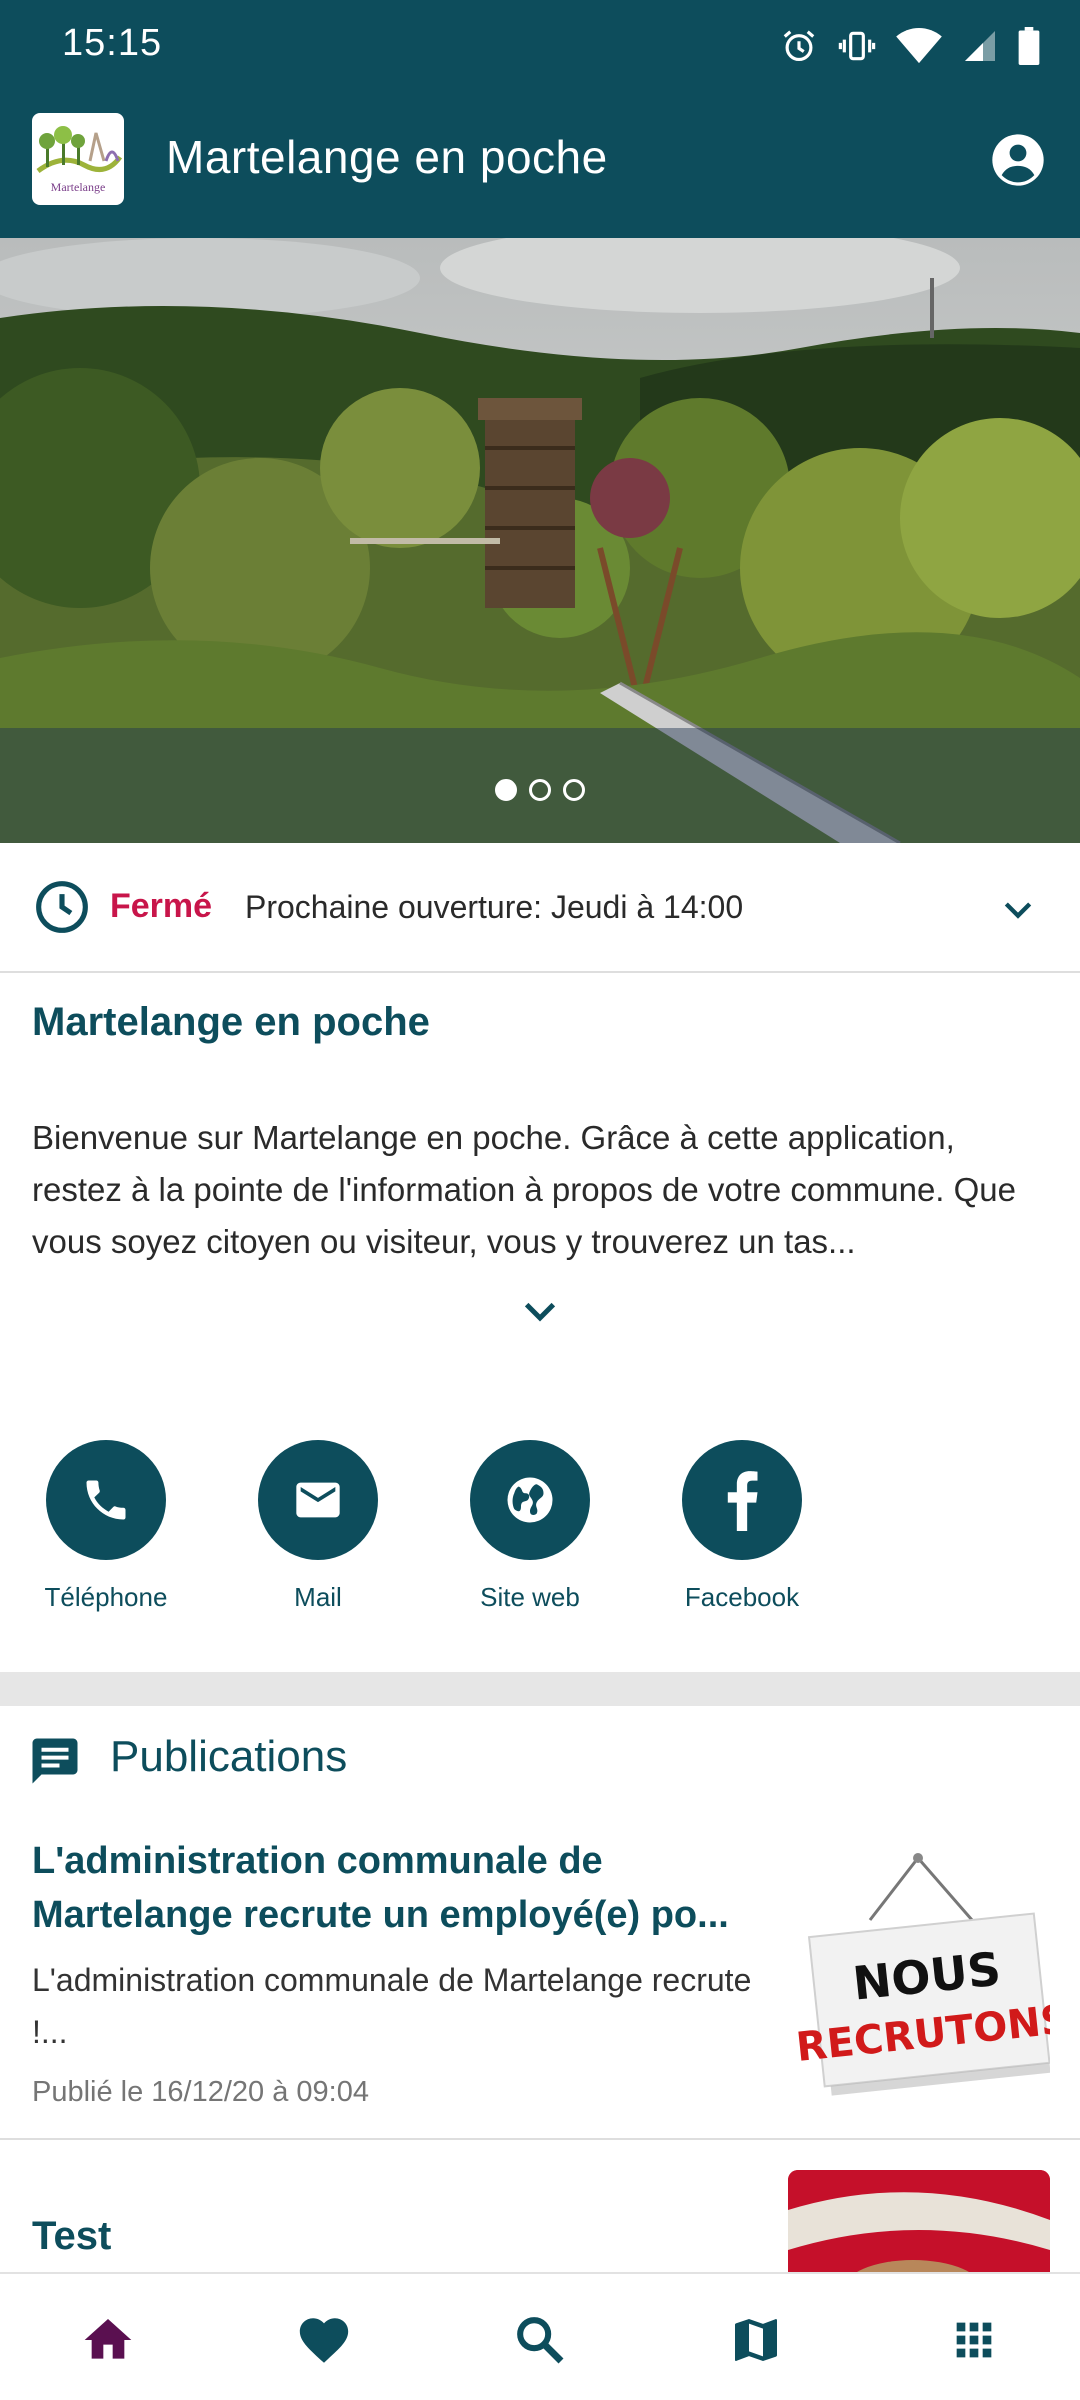 The image size is (1080, 2400). I want to click on heart-icon, so click(324, 2340).